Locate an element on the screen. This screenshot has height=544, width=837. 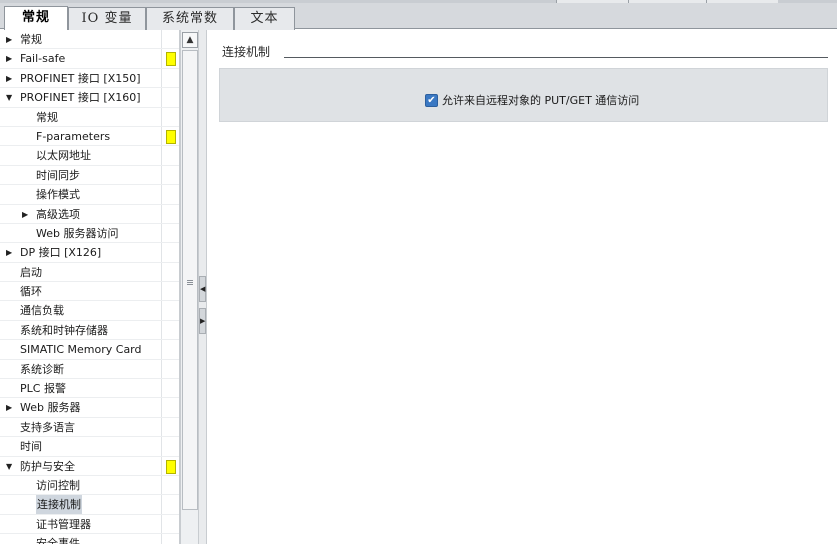
tree-item: Web 服务器访问 is located at coordinates (89, 233).